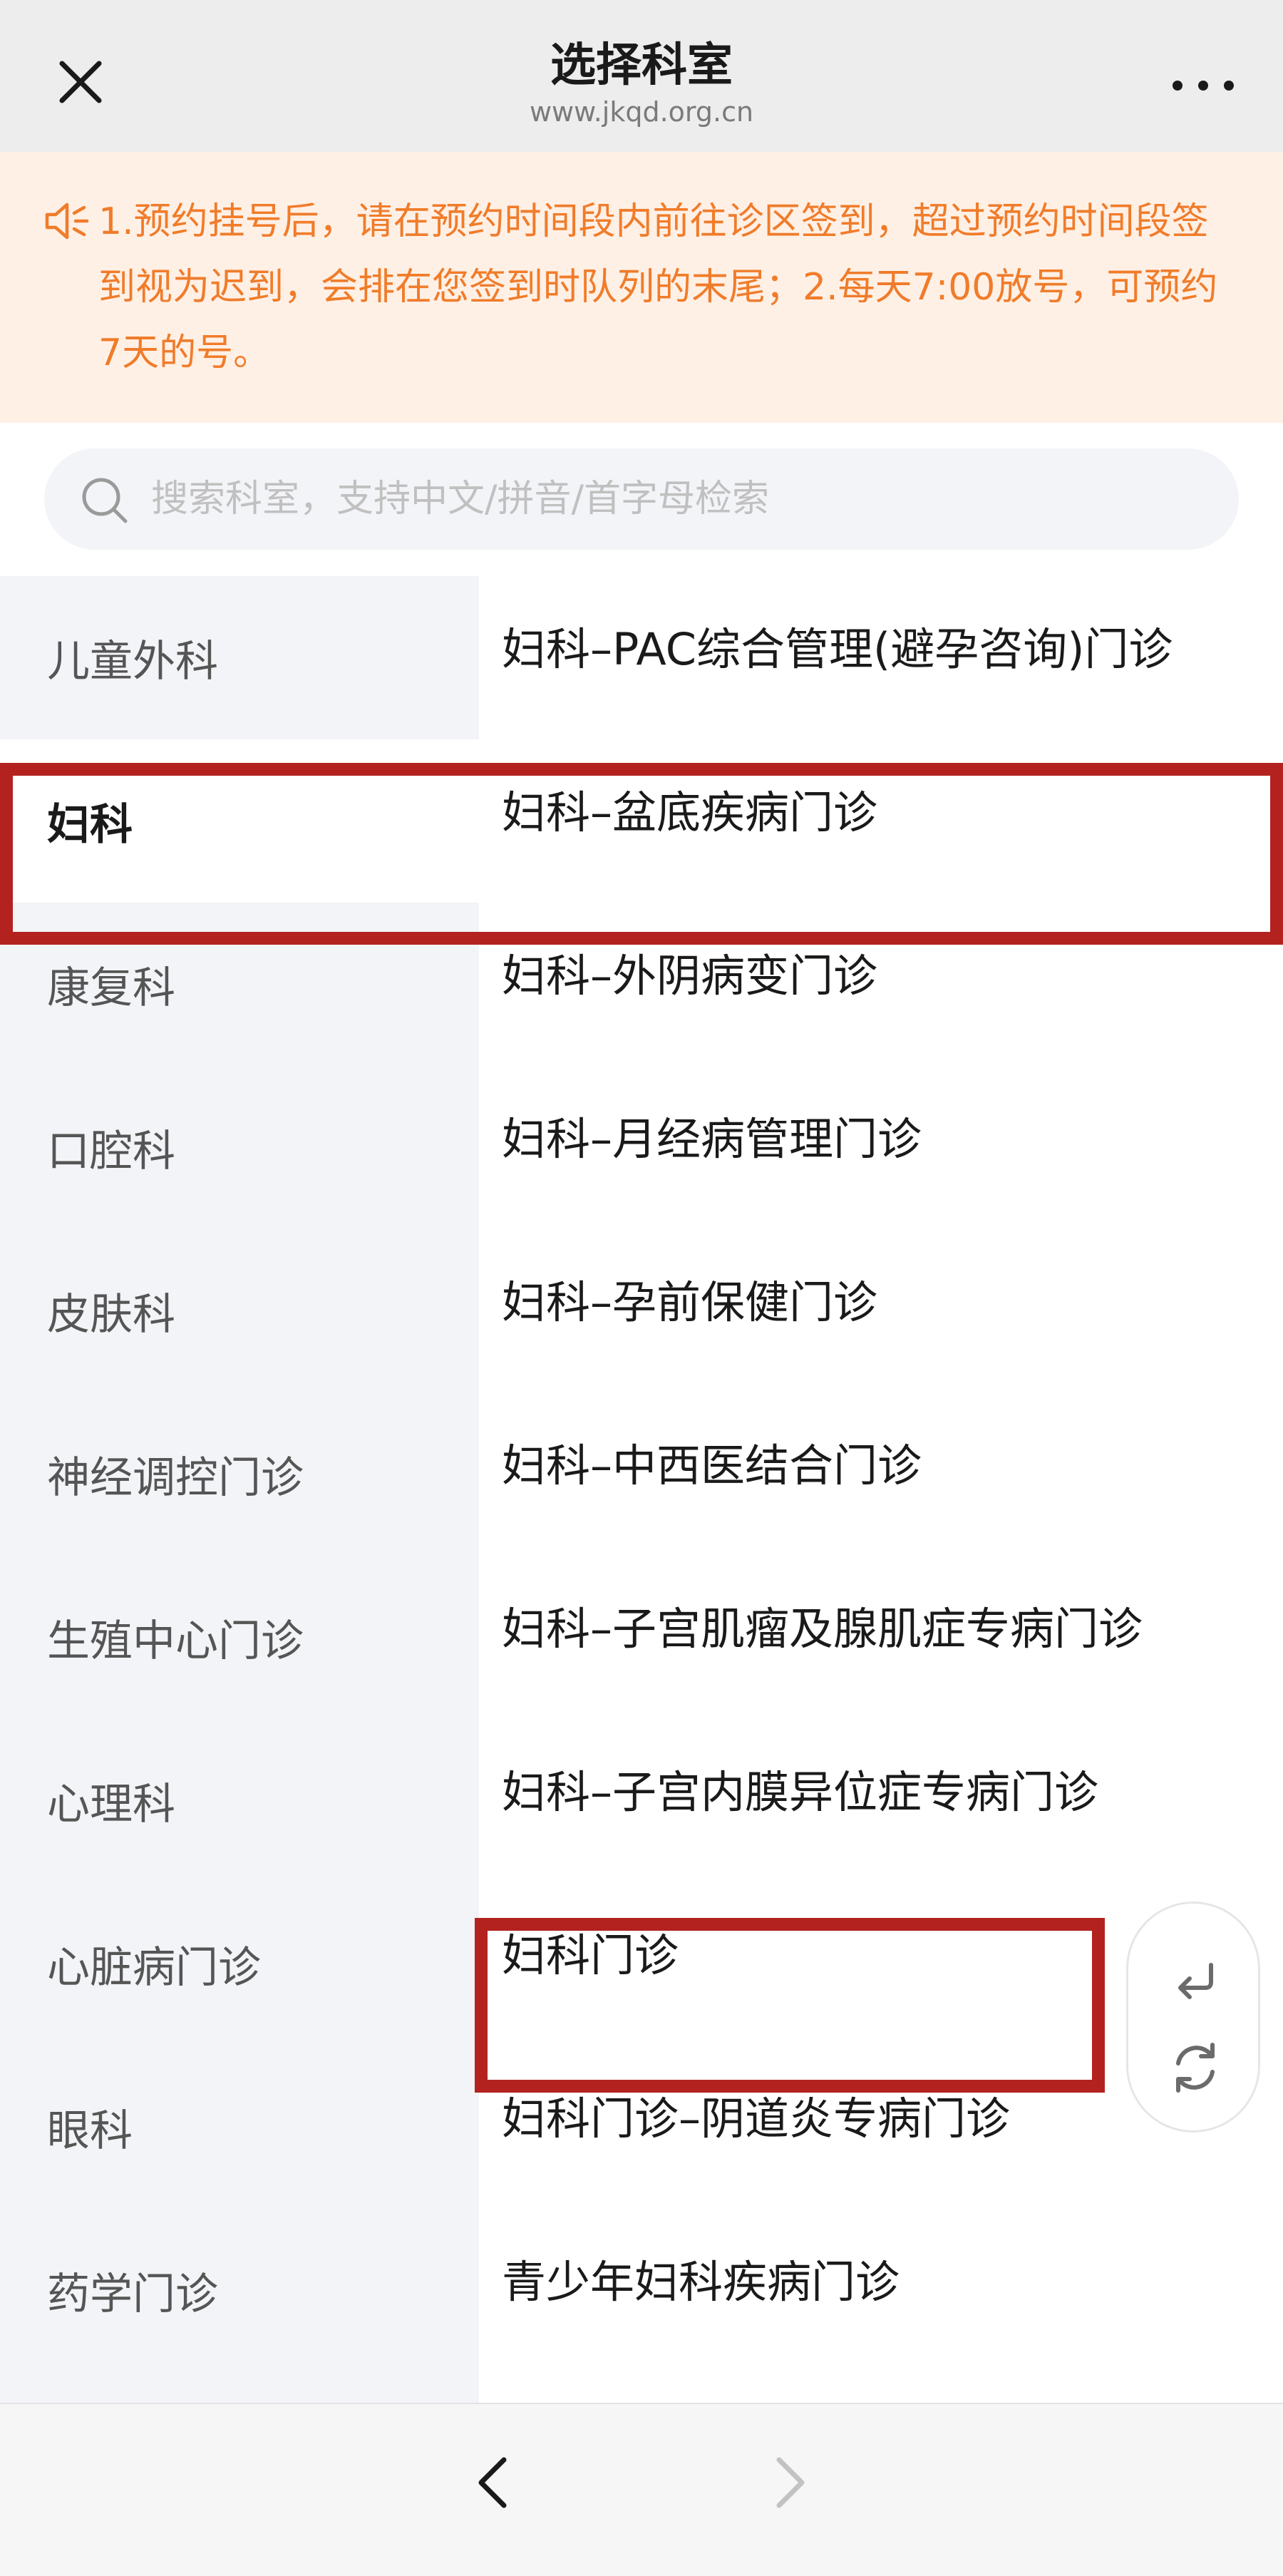 Image resolution: width=1283 pixels, height=2576 pixels. Describe the element at coordinates (800, 1791) in the screenshot. I see `list-item-label: 妇科–子宫内膜异位症专病门诊` at that location.